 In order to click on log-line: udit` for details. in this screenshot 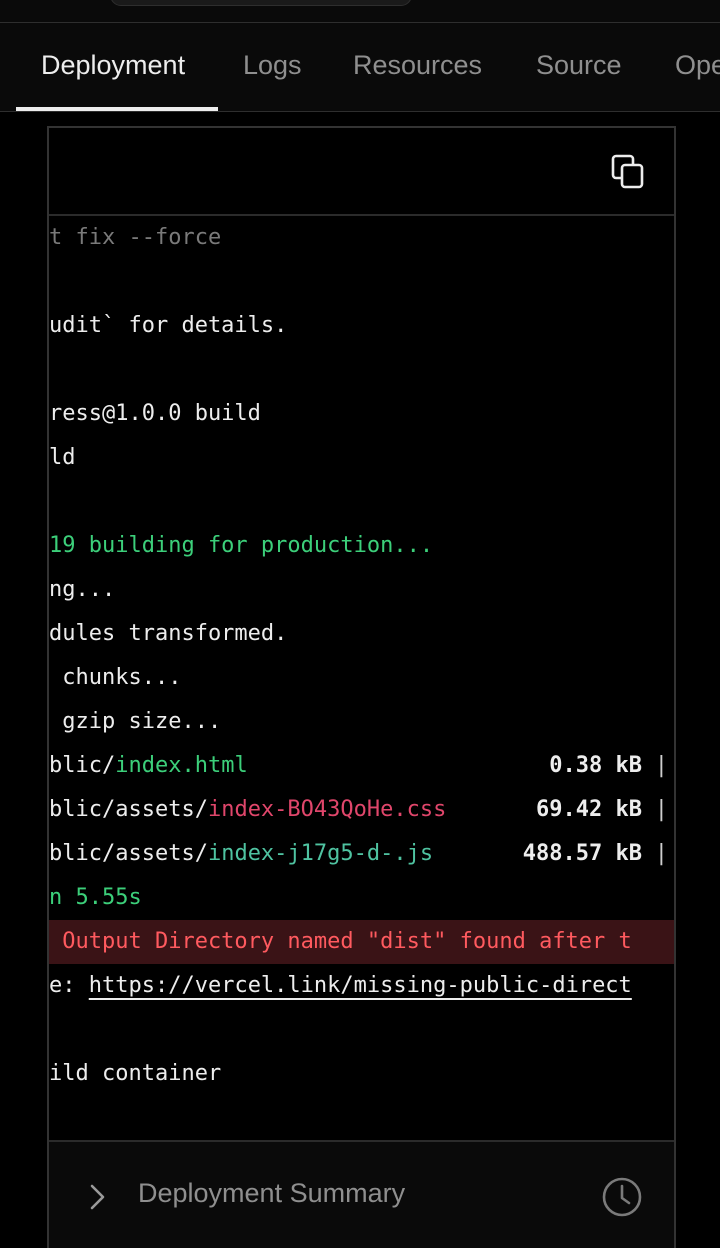, I will do `click(168, 325)`.